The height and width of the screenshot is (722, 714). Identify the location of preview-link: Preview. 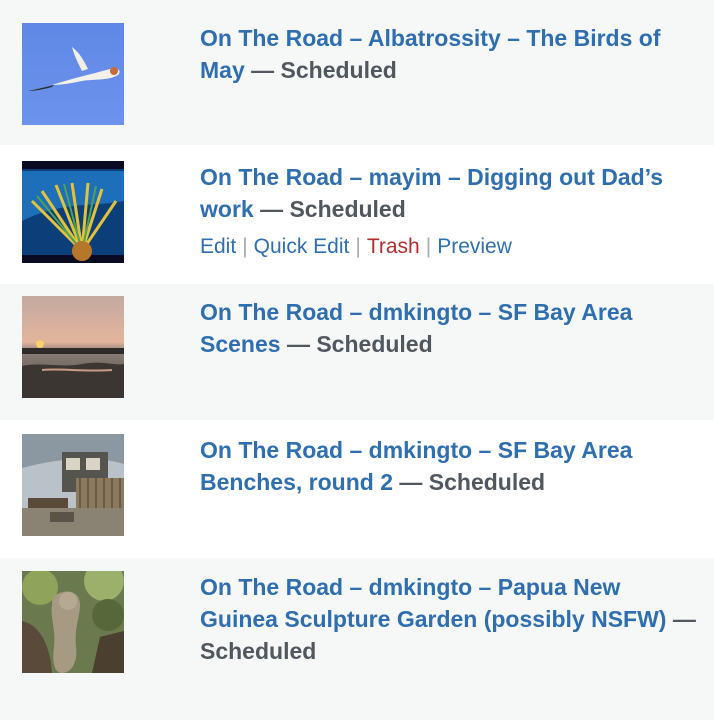
(474, 246).